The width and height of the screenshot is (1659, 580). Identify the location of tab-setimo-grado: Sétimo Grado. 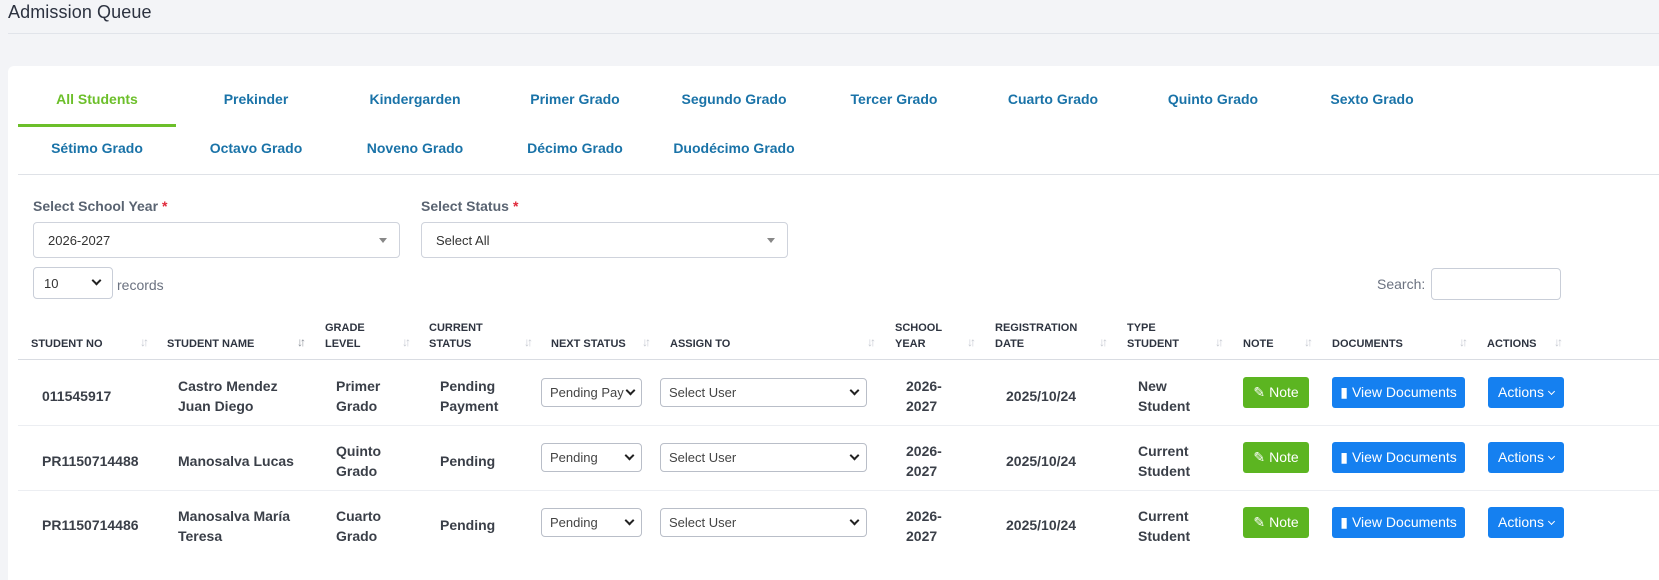
(97, 148).